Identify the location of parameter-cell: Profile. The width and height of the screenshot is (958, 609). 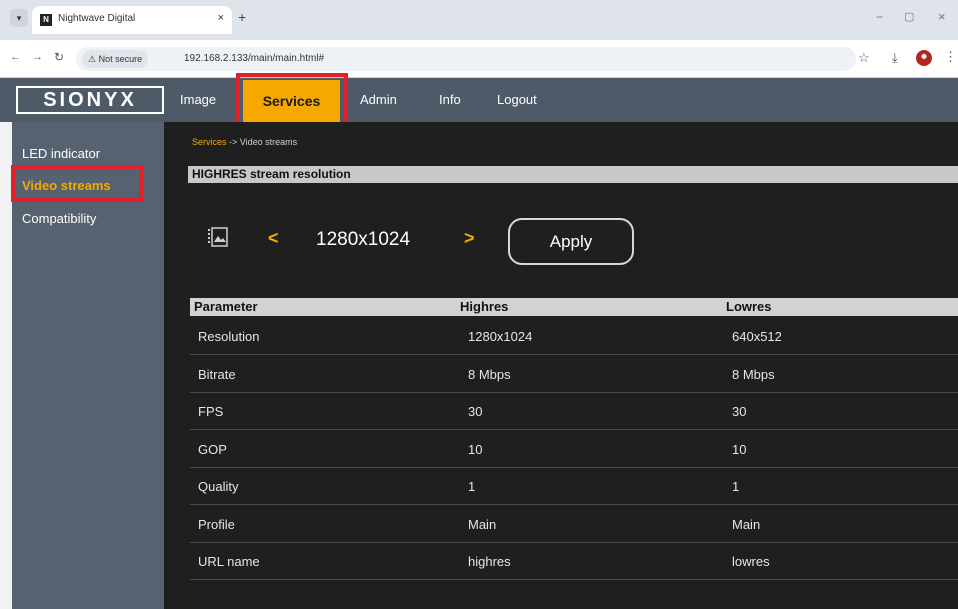
(216, 524).